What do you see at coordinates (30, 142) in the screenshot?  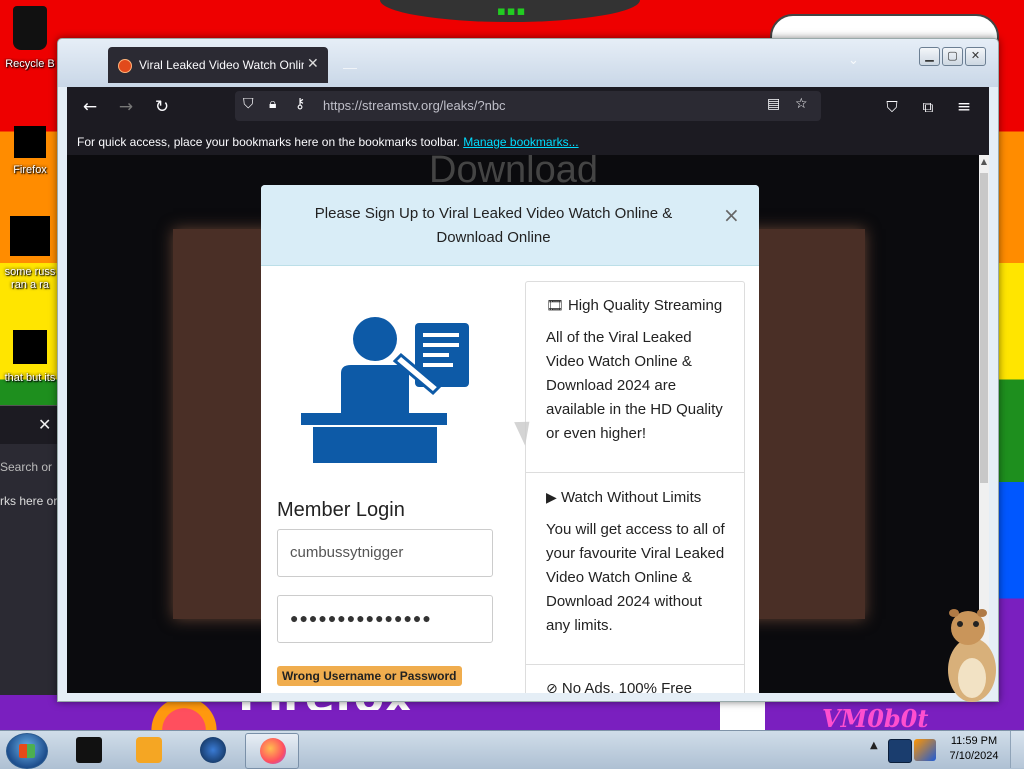 I see `firefox-shortcut-icon` at bounding box center [30, 142].